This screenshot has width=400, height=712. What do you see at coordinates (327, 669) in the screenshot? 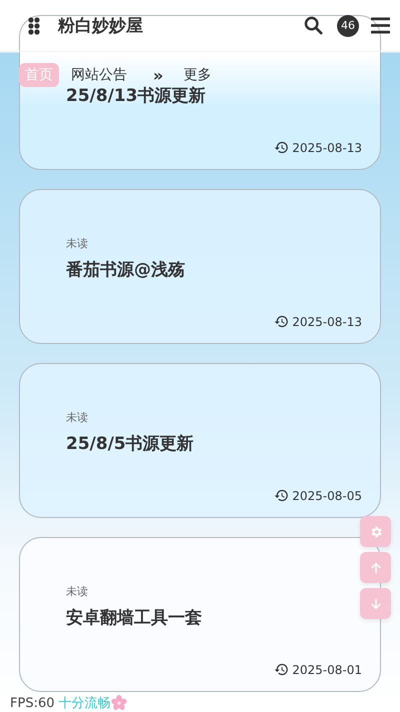
I see `post-date: 2025-08-01` at bounding box center [327, 669].